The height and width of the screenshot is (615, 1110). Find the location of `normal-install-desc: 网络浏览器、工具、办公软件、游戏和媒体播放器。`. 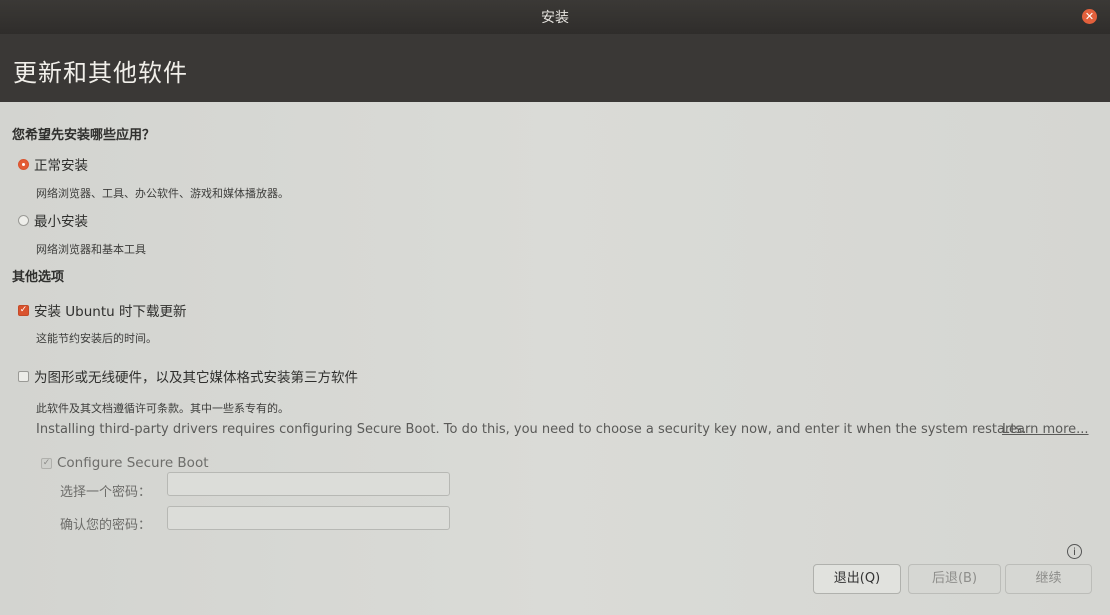

normal-install-desc: 网络浏览器、工具、办公软件、游戏和媒体播放器。 is located at coordinates (162, 193).